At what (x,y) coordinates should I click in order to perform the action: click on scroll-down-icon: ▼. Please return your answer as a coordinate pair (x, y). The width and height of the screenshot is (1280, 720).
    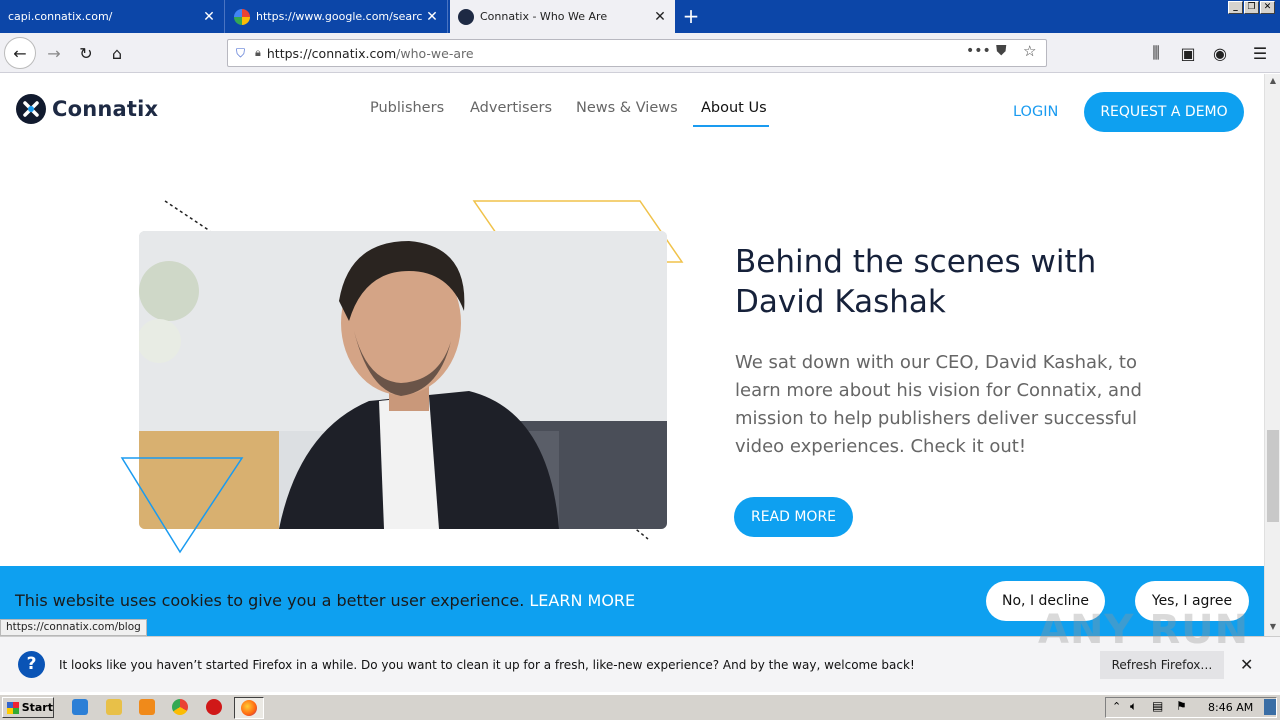
    Looking at the image, I should click on (1273, 628).